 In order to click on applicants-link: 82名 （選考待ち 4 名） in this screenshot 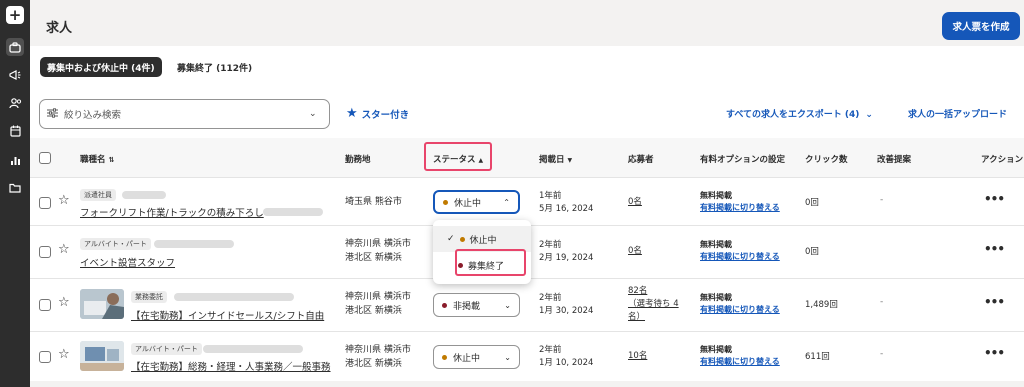, I will do `click(653, 304)`.